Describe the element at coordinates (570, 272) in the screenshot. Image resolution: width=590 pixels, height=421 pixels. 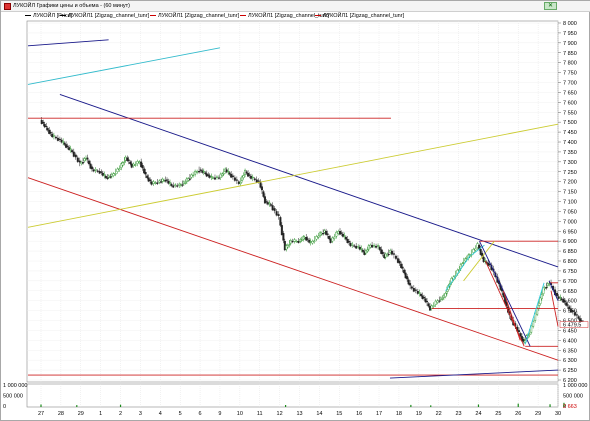
I see `y-tick-label: 6 750` at that location.